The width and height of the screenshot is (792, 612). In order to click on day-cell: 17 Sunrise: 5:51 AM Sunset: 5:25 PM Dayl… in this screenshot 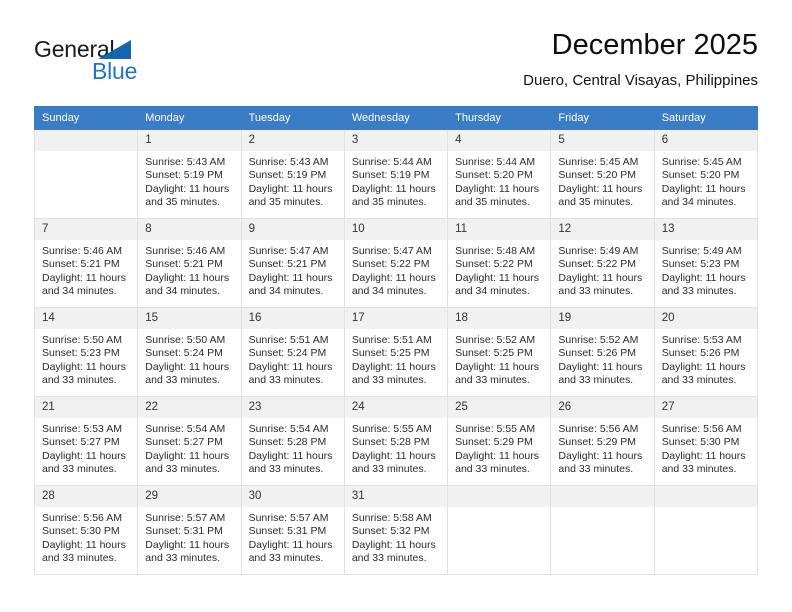, I will do `click(396, 352)`.